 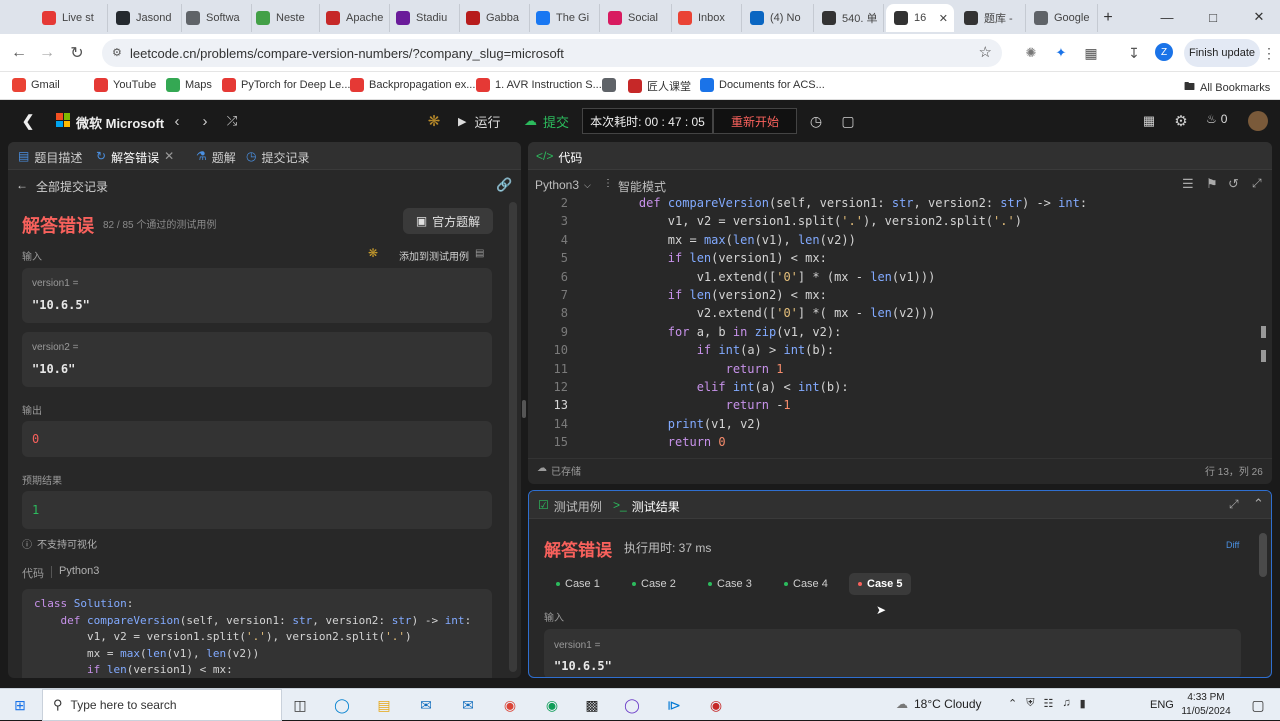 I want to click on all-bookmarks: 🖿 All Bookmarks, so click(x=1227, y=87).